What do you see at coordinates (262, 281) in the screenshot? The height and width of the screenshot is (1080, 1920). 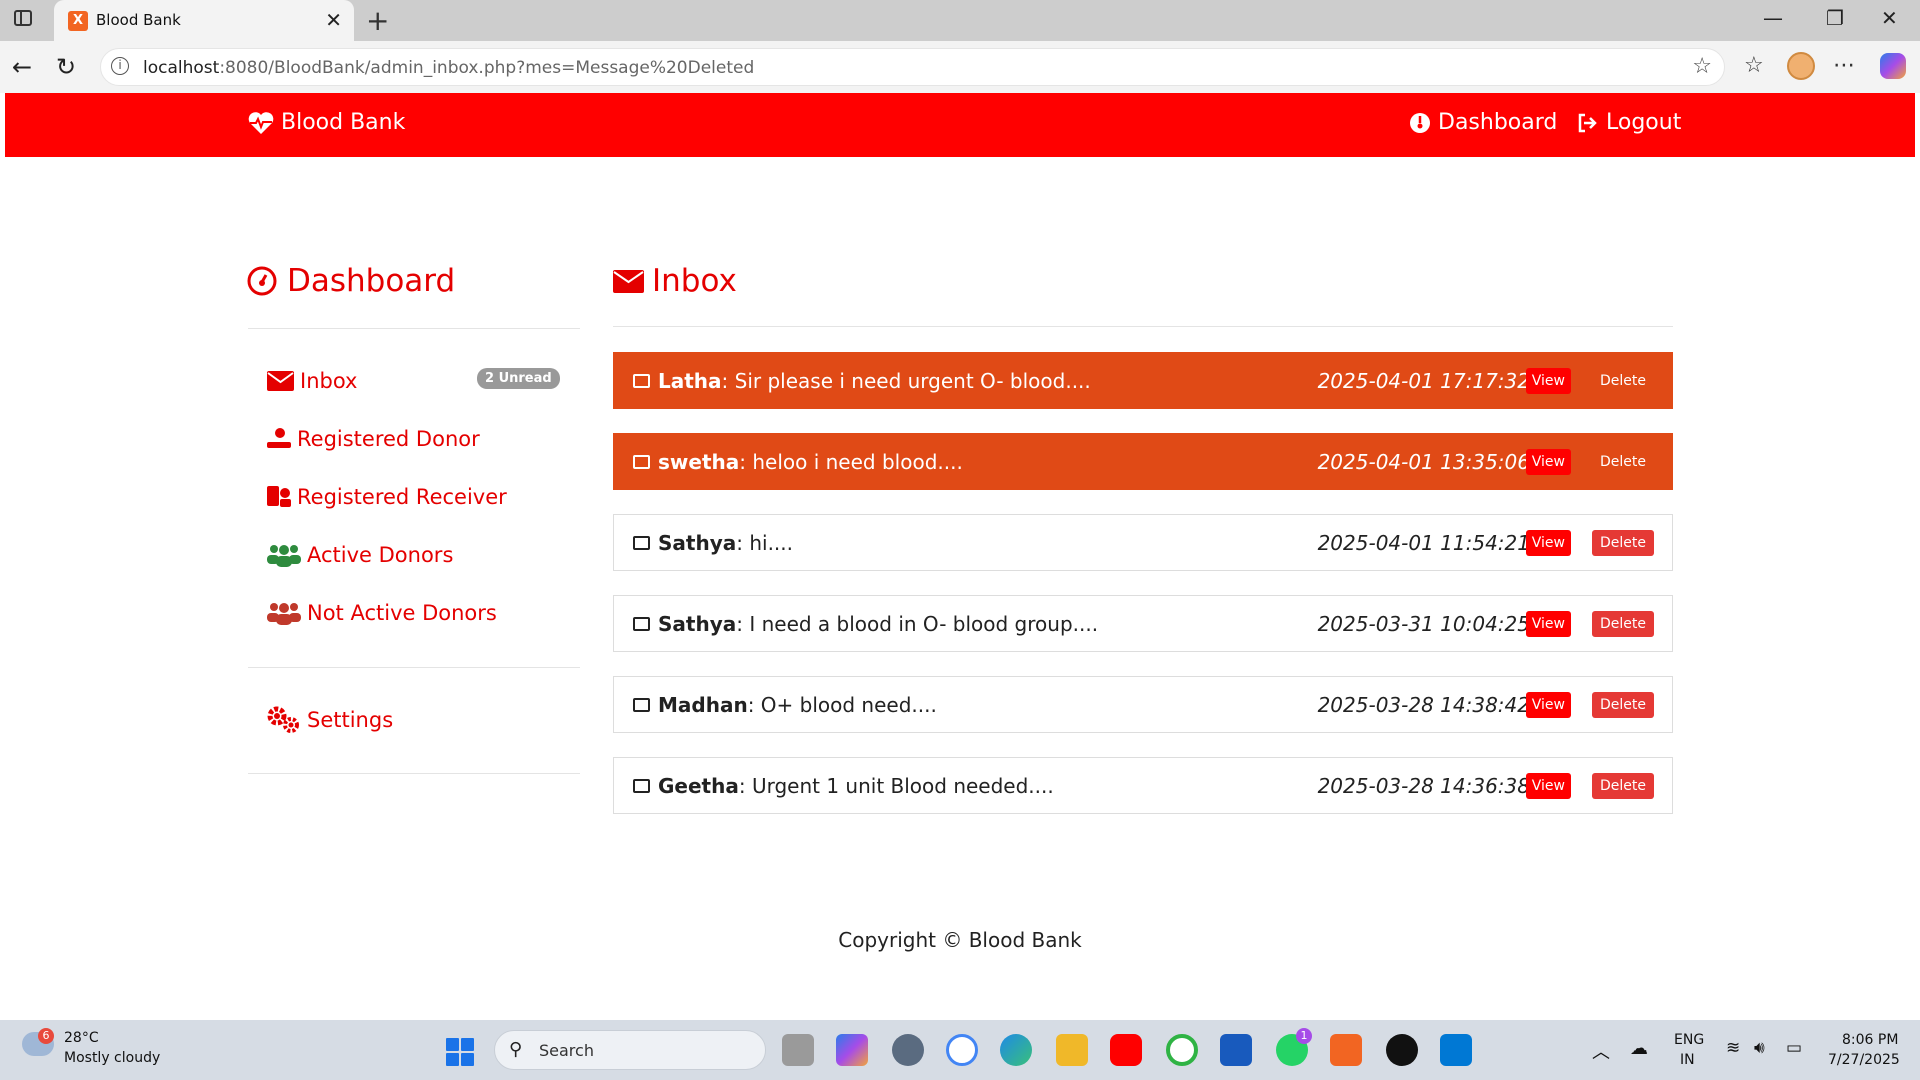 I see `gauge-icon` at bounding box center [262, 281].